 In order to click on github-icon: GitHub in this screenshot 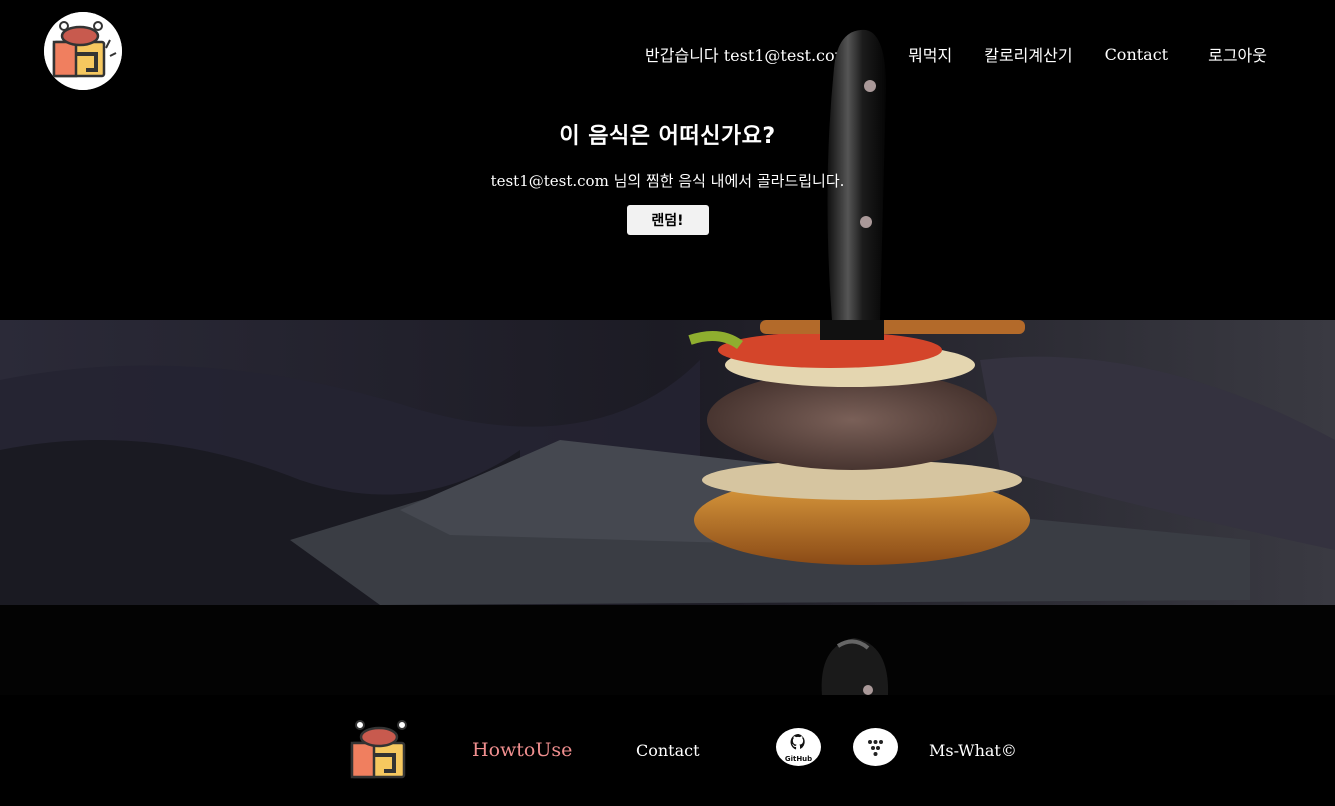, I will do `click(798, 748)`.